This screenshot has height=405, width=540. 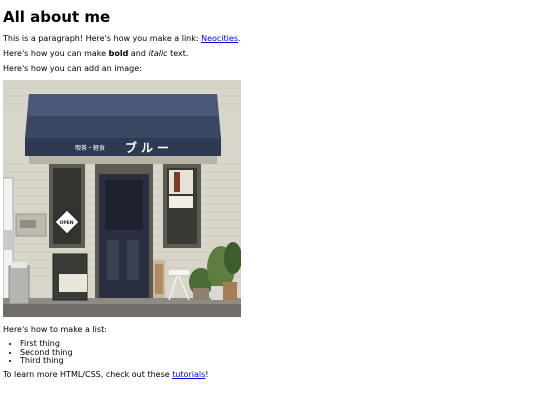 I want to click on format-paragraph-end: text., so click(x=178, y=53).